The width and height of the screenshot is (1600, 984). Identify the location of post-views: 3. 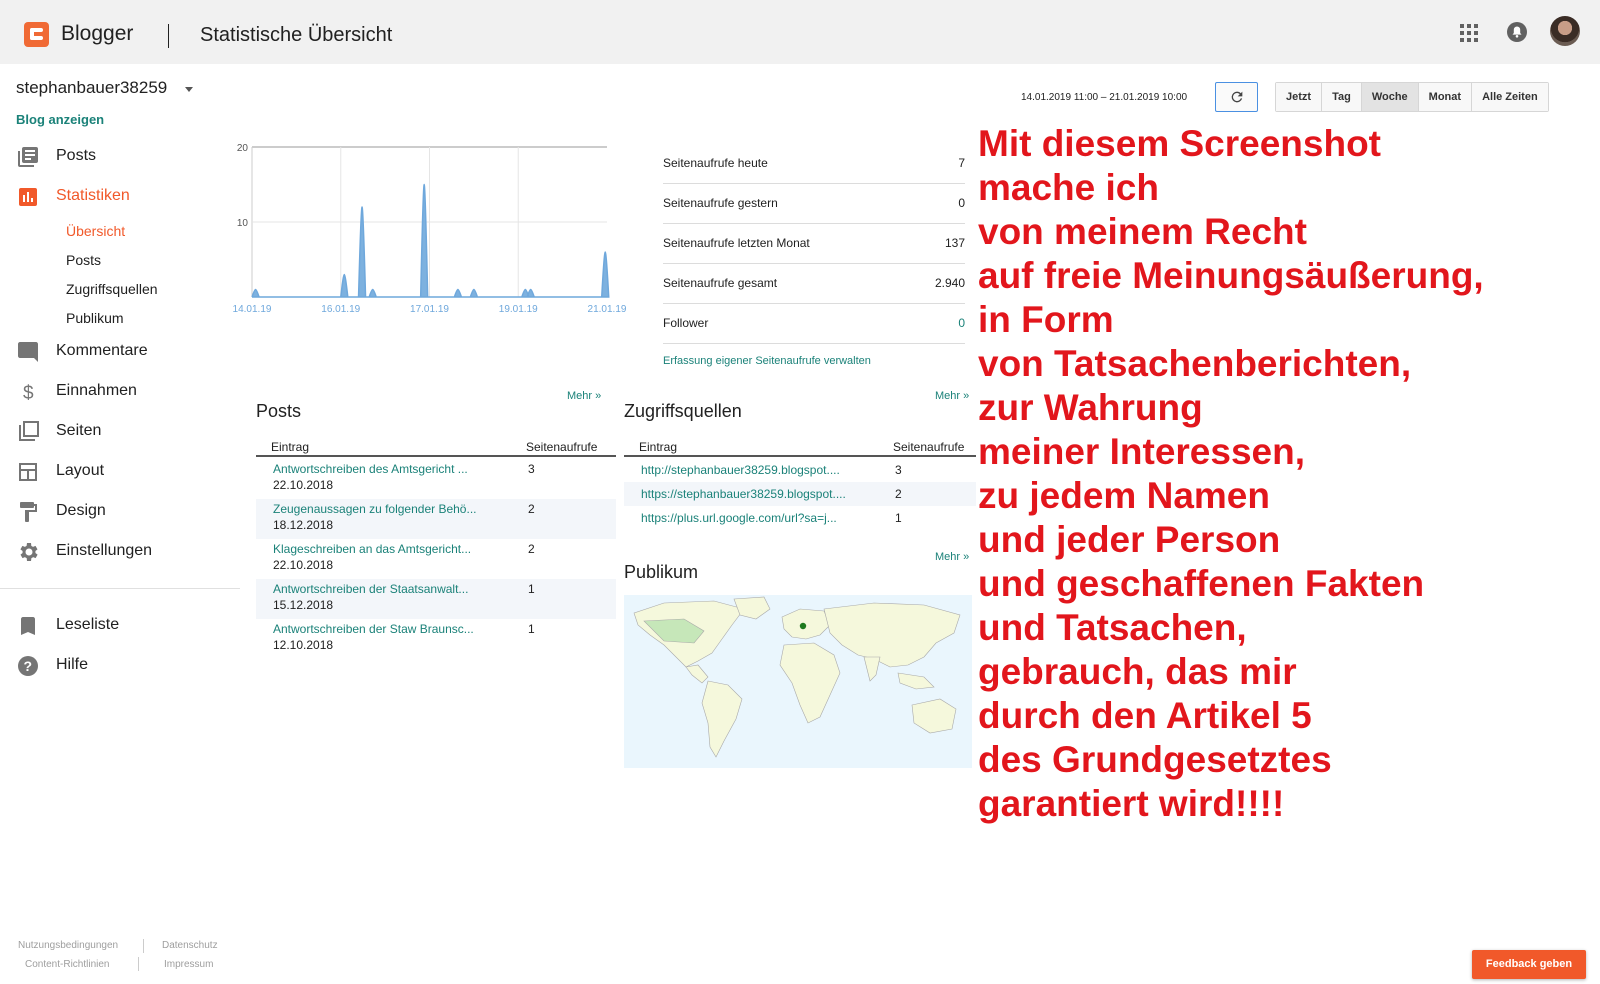
(531, 469).